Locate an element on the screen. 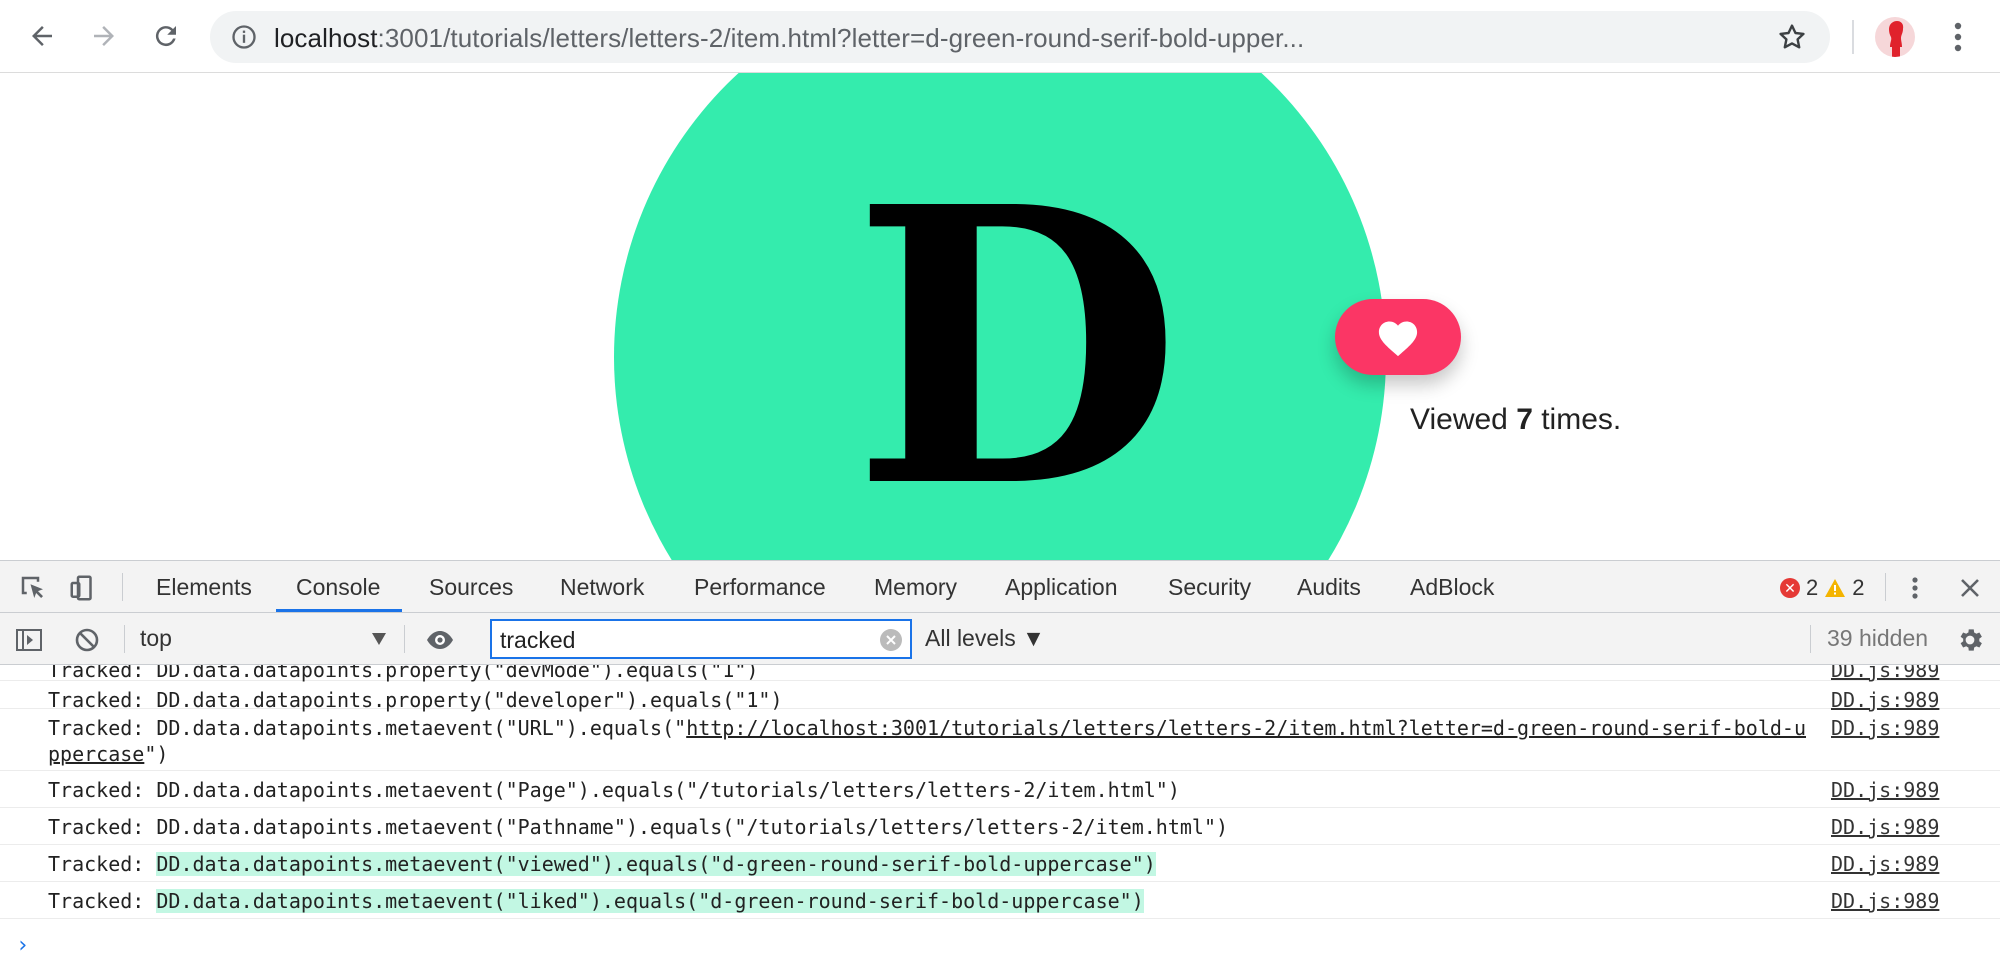  tab-console: Console is located at coordinates (338, 587).